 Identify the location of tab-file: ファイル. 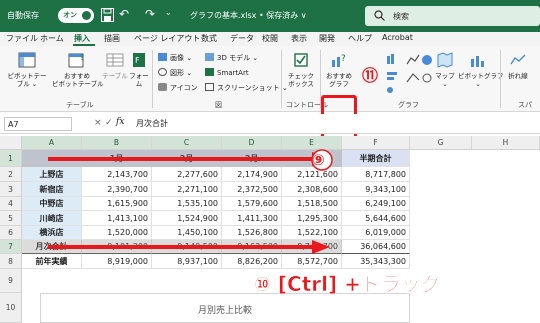
(22, 38).